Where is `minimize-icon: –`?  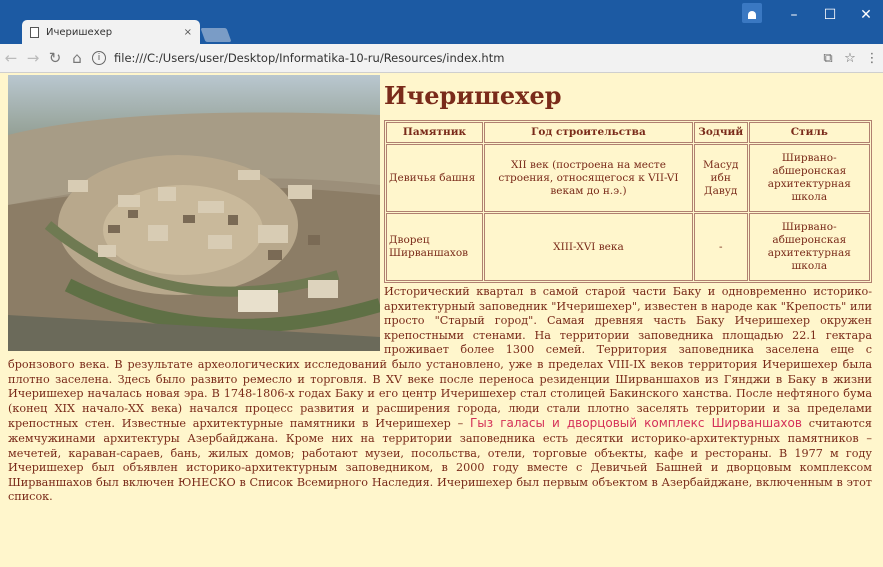 minimize-icon: – is located at coordinates (794, 15).